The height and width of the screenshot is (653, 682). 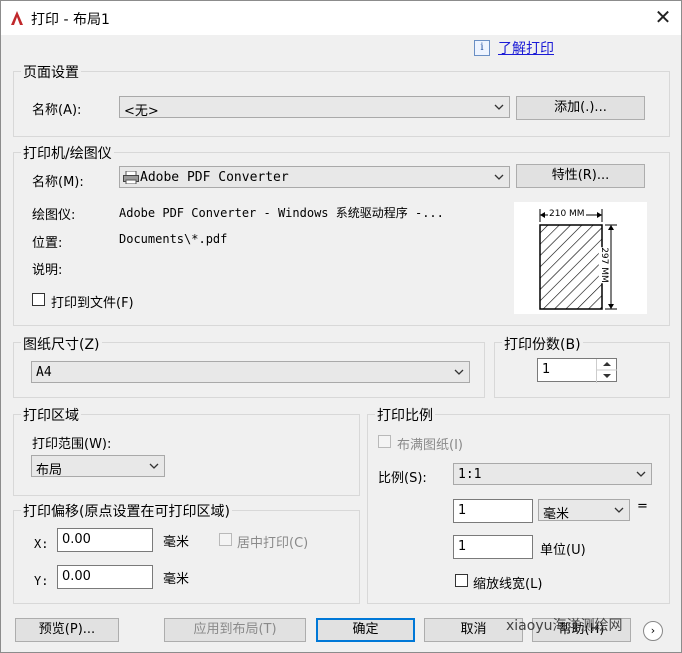 I want to click on offset-x-unit: 毫米, so click(x=176, y=542).